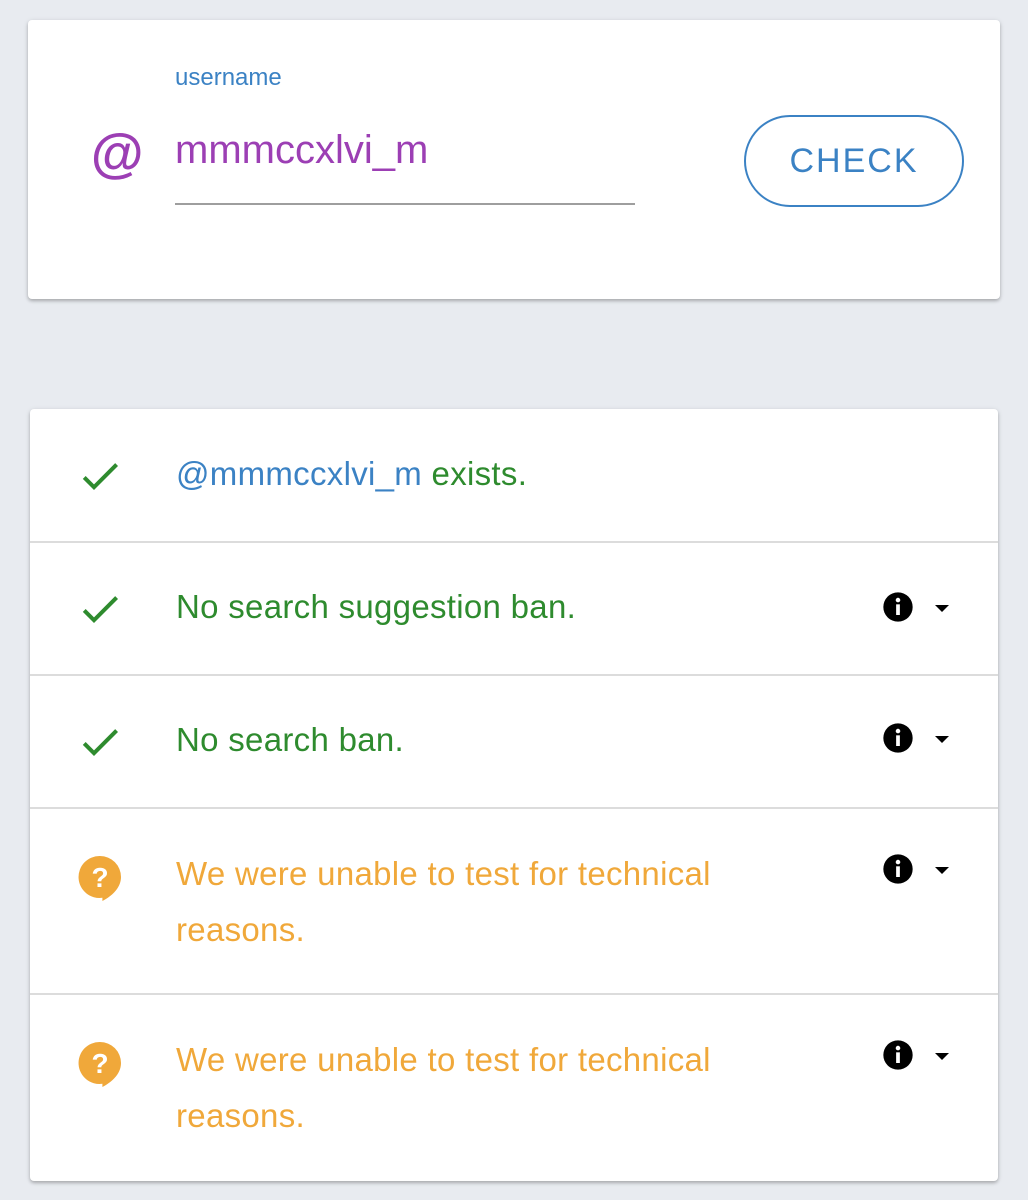  What do you see at coordinates (290, 739) in the screenshot?
I see `result-text: No search ban.` at bounding box center [290, 739].